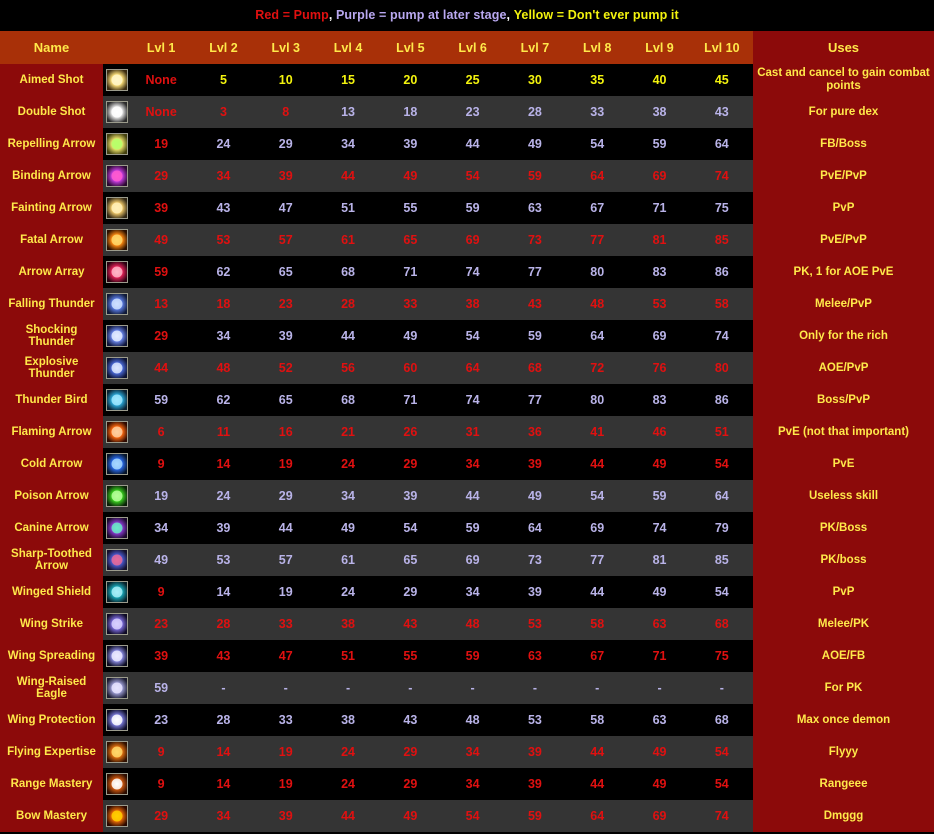 The height and width of the screenshot is (834, 934). Describe the element at coordinates (721, 336) in the screenshot. I see `level-value-cell-10: 74` at that location.